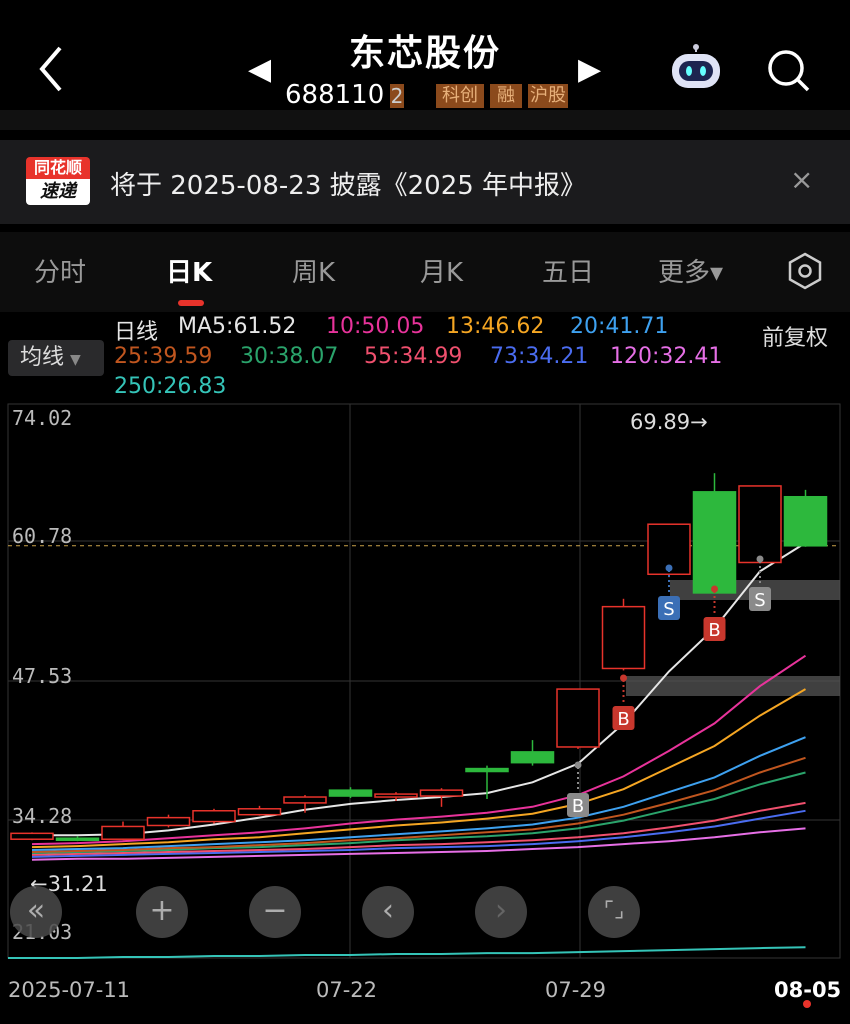 The image size is (850, 1024). Describe the element at coordinates (136, 332) in the screenshot. I see `kline-label: 日线` at that location.